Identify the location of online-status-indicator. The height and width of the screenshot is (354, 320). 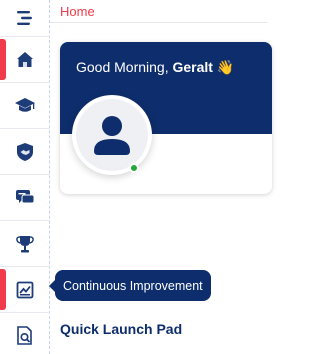
(134, 168).